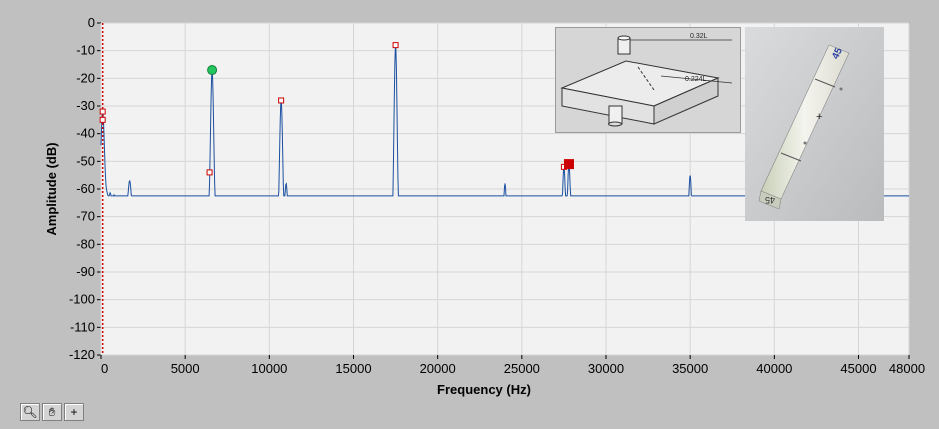  I want to click on y-axis-title: Amplitude (dB), so click(51, 188).